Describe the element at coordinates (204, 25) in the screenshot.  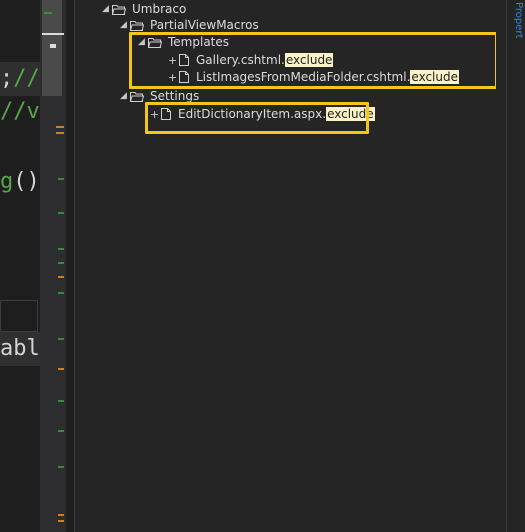
I see `node-label-partialviewmacros: PartialViewMacros` at that location.